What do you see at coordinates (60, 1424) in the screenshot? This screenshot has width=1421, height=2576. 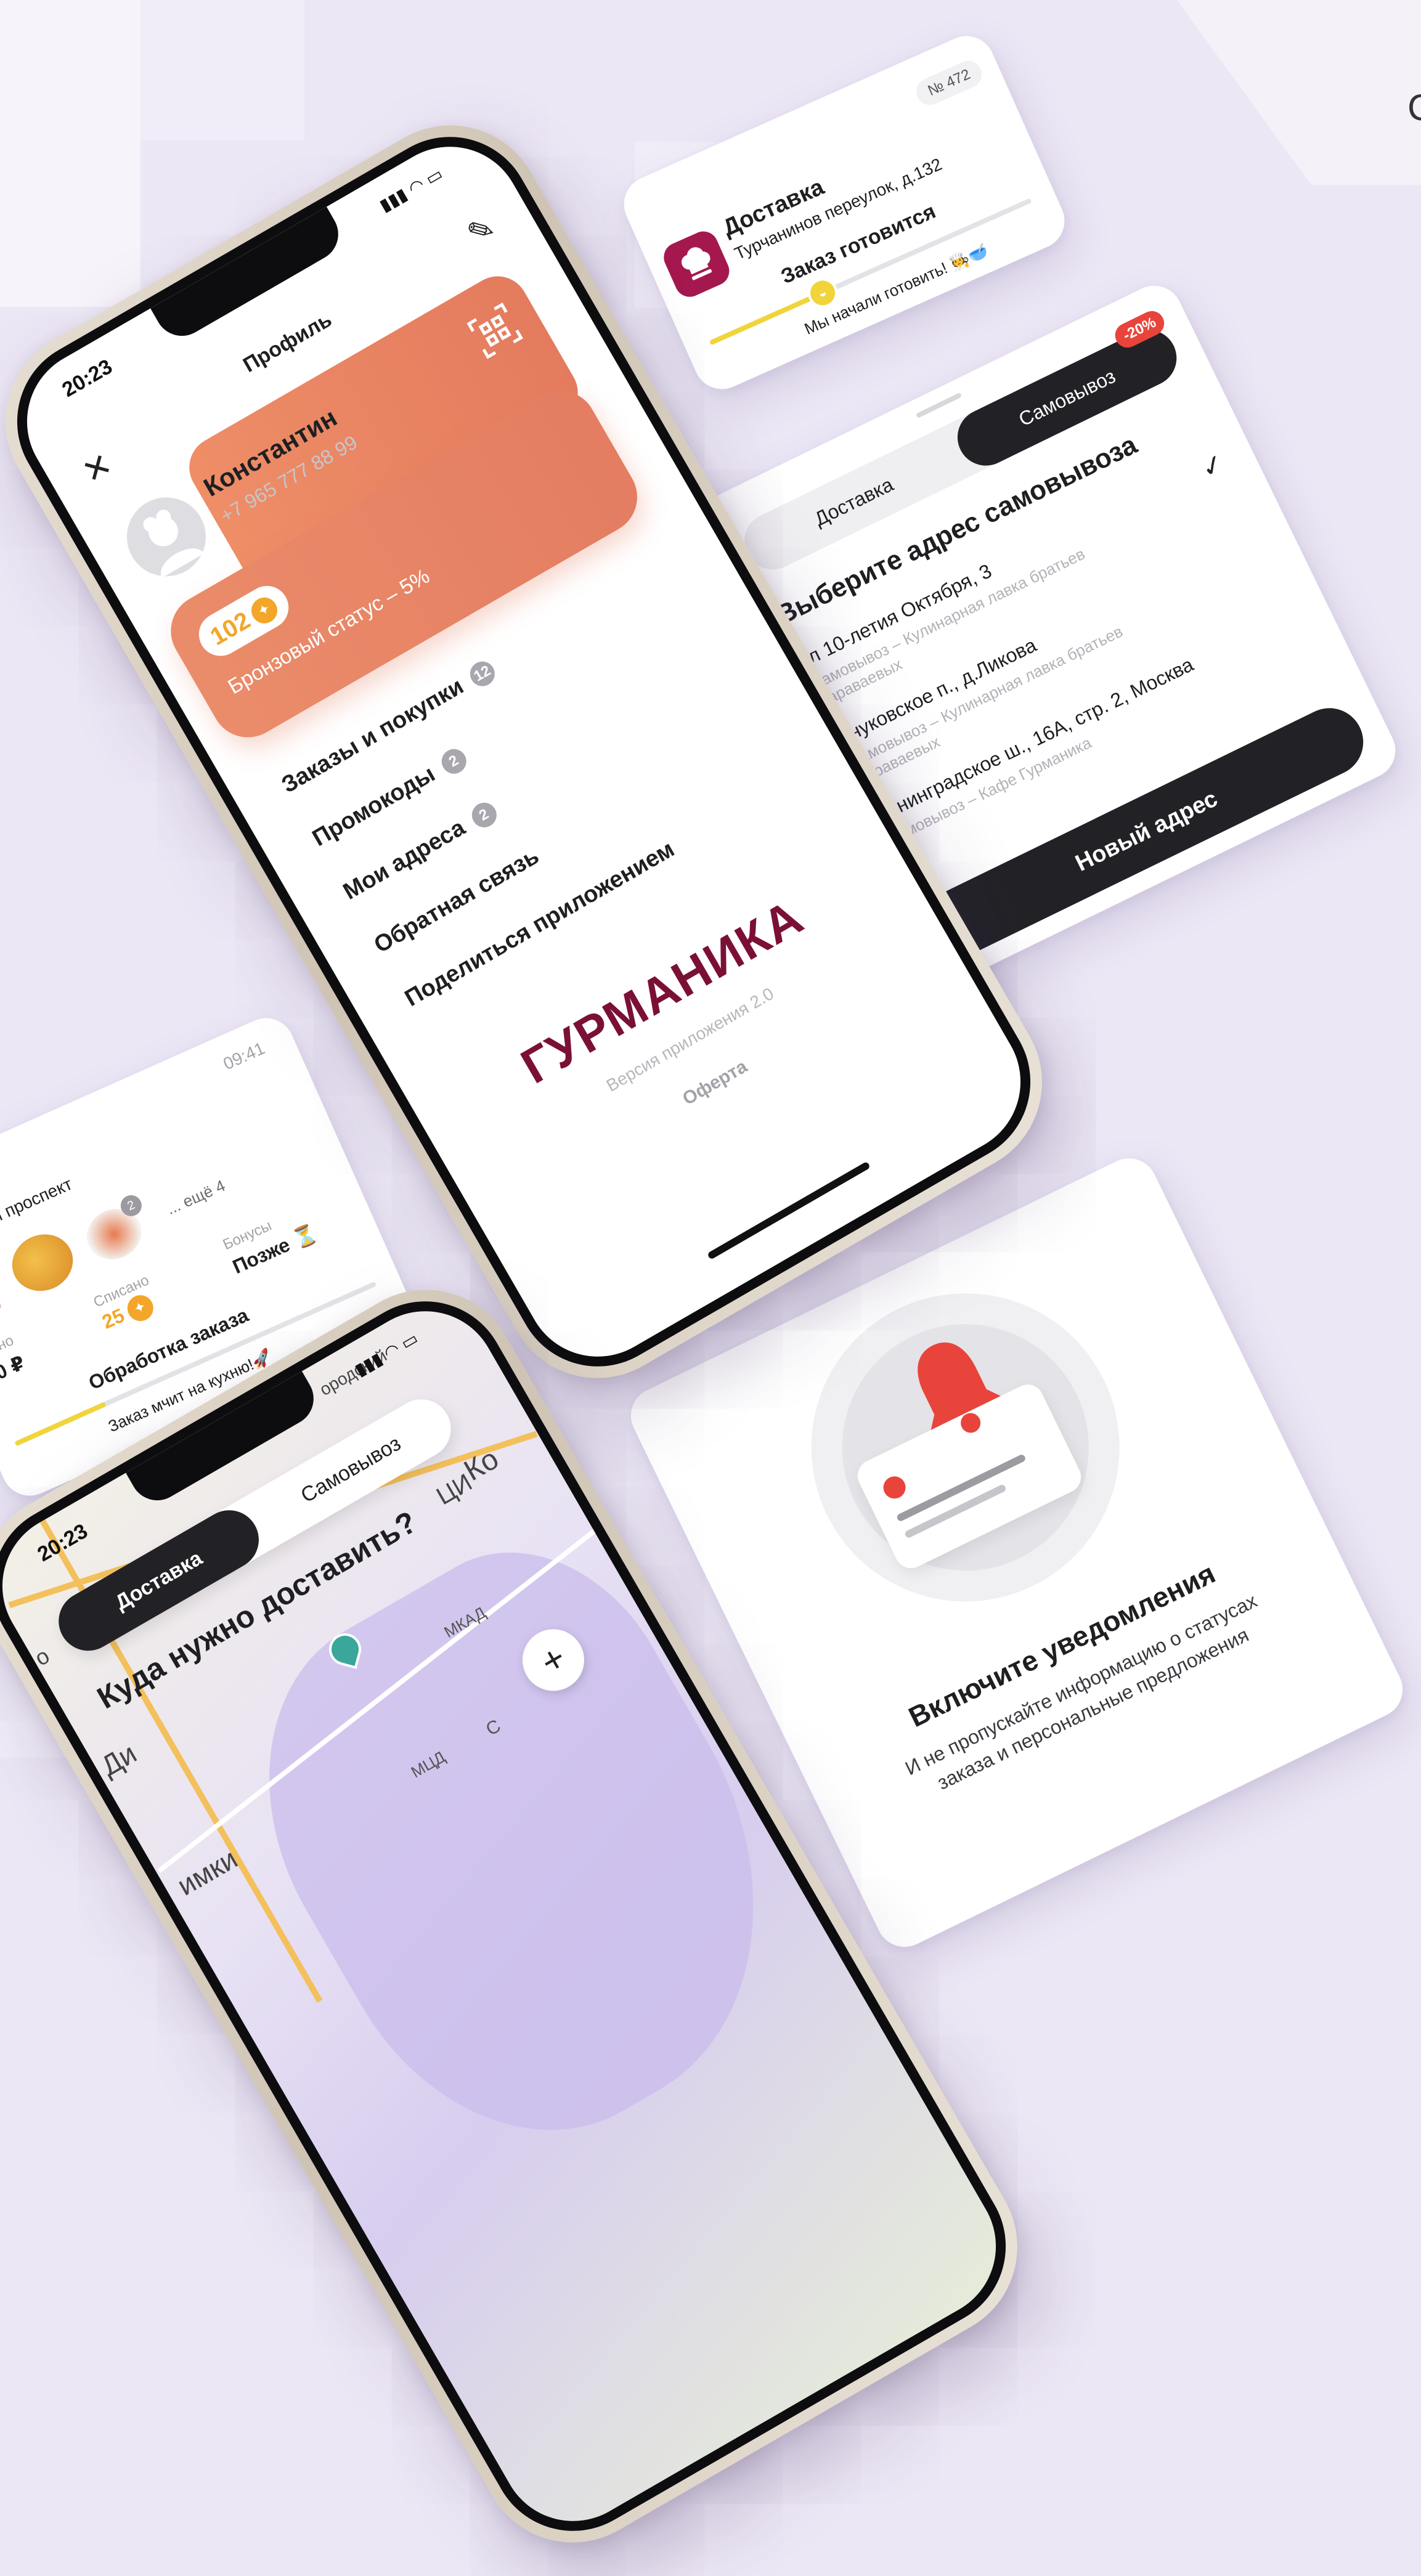 I see `order-progress-fill` at bounding box center [60, 1424].